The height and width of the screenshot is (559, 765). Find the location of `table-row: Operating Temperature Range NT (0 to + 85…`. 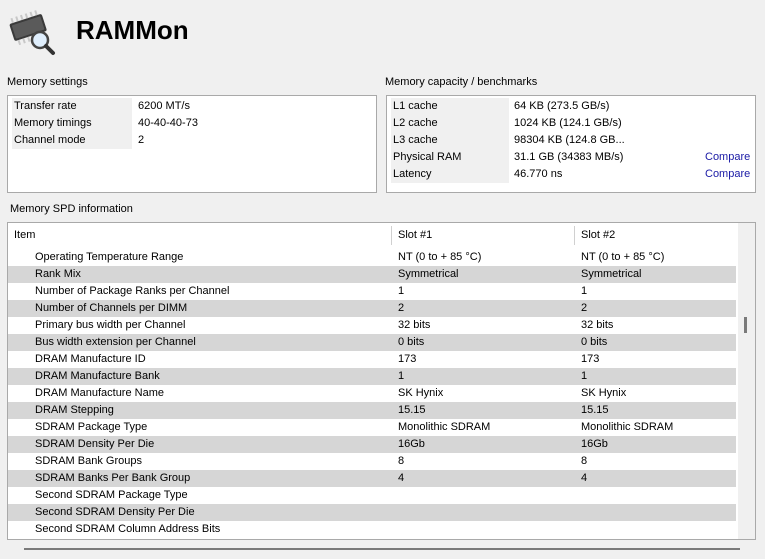

table-row: Operating Temperature Range NT (0 to + 85… is located at coordinates (372, 257).